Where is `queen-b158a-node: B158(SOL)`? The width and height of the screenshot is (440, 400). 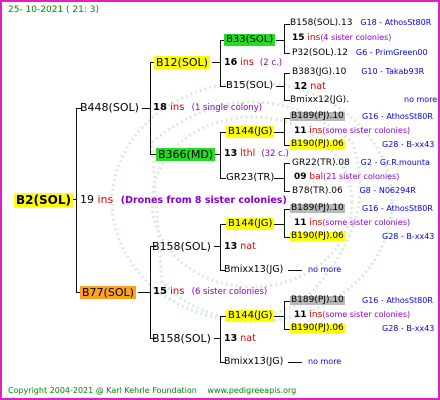
queen-b158a-node: B158(SOL) is located at coordinates (181, 246).